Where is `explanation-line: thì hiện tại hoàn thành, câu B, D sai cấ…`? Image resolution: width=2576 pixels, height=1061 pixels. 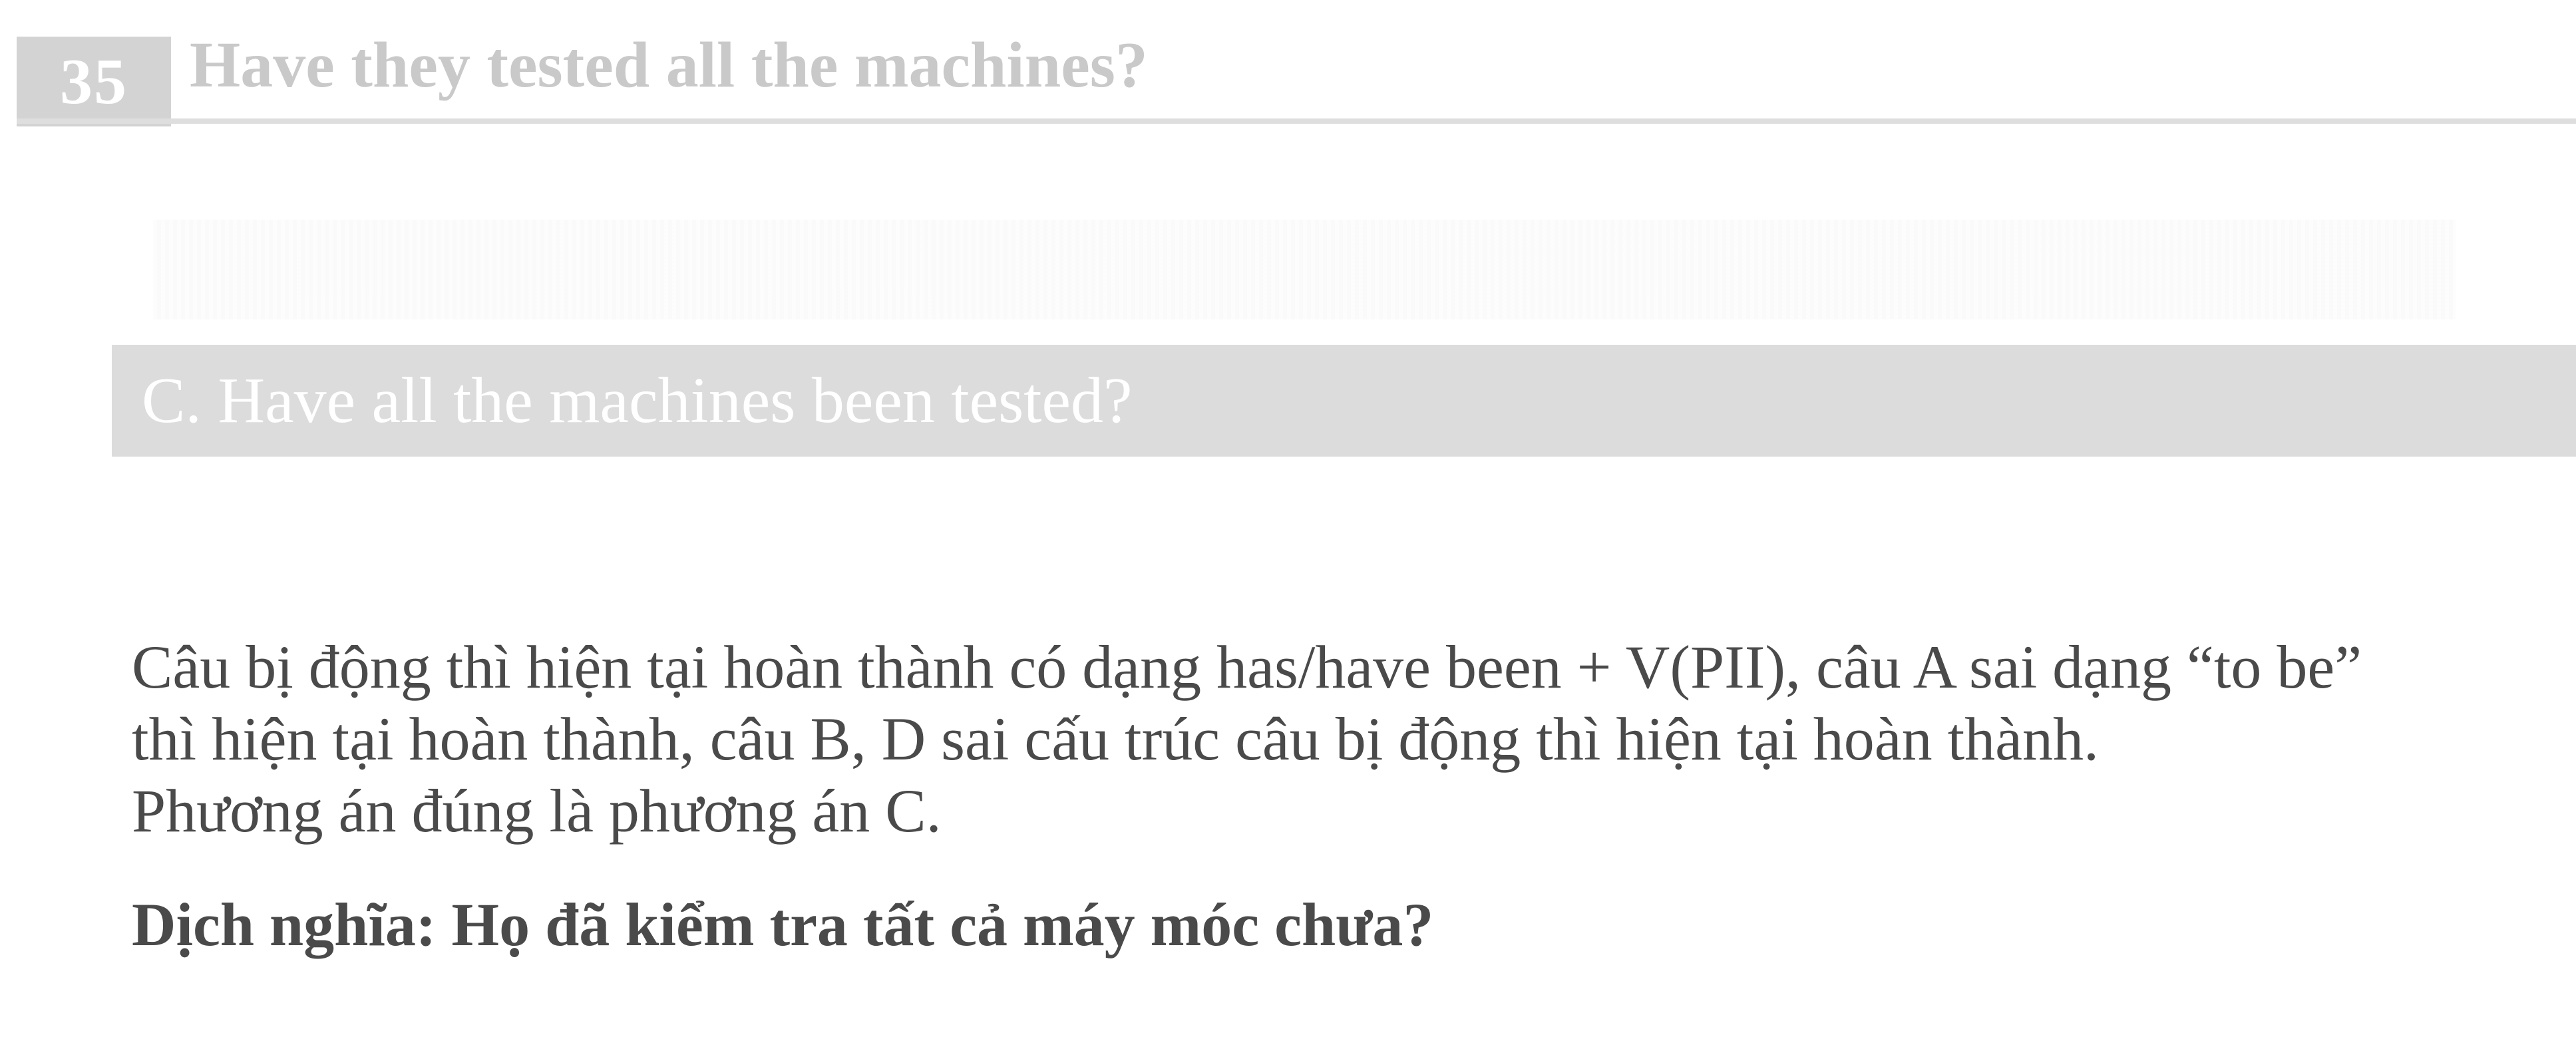 explanation-line: thì hiện tại hoàn thành, câu B, D sai cấ… is located at coordinates (1115, 739).